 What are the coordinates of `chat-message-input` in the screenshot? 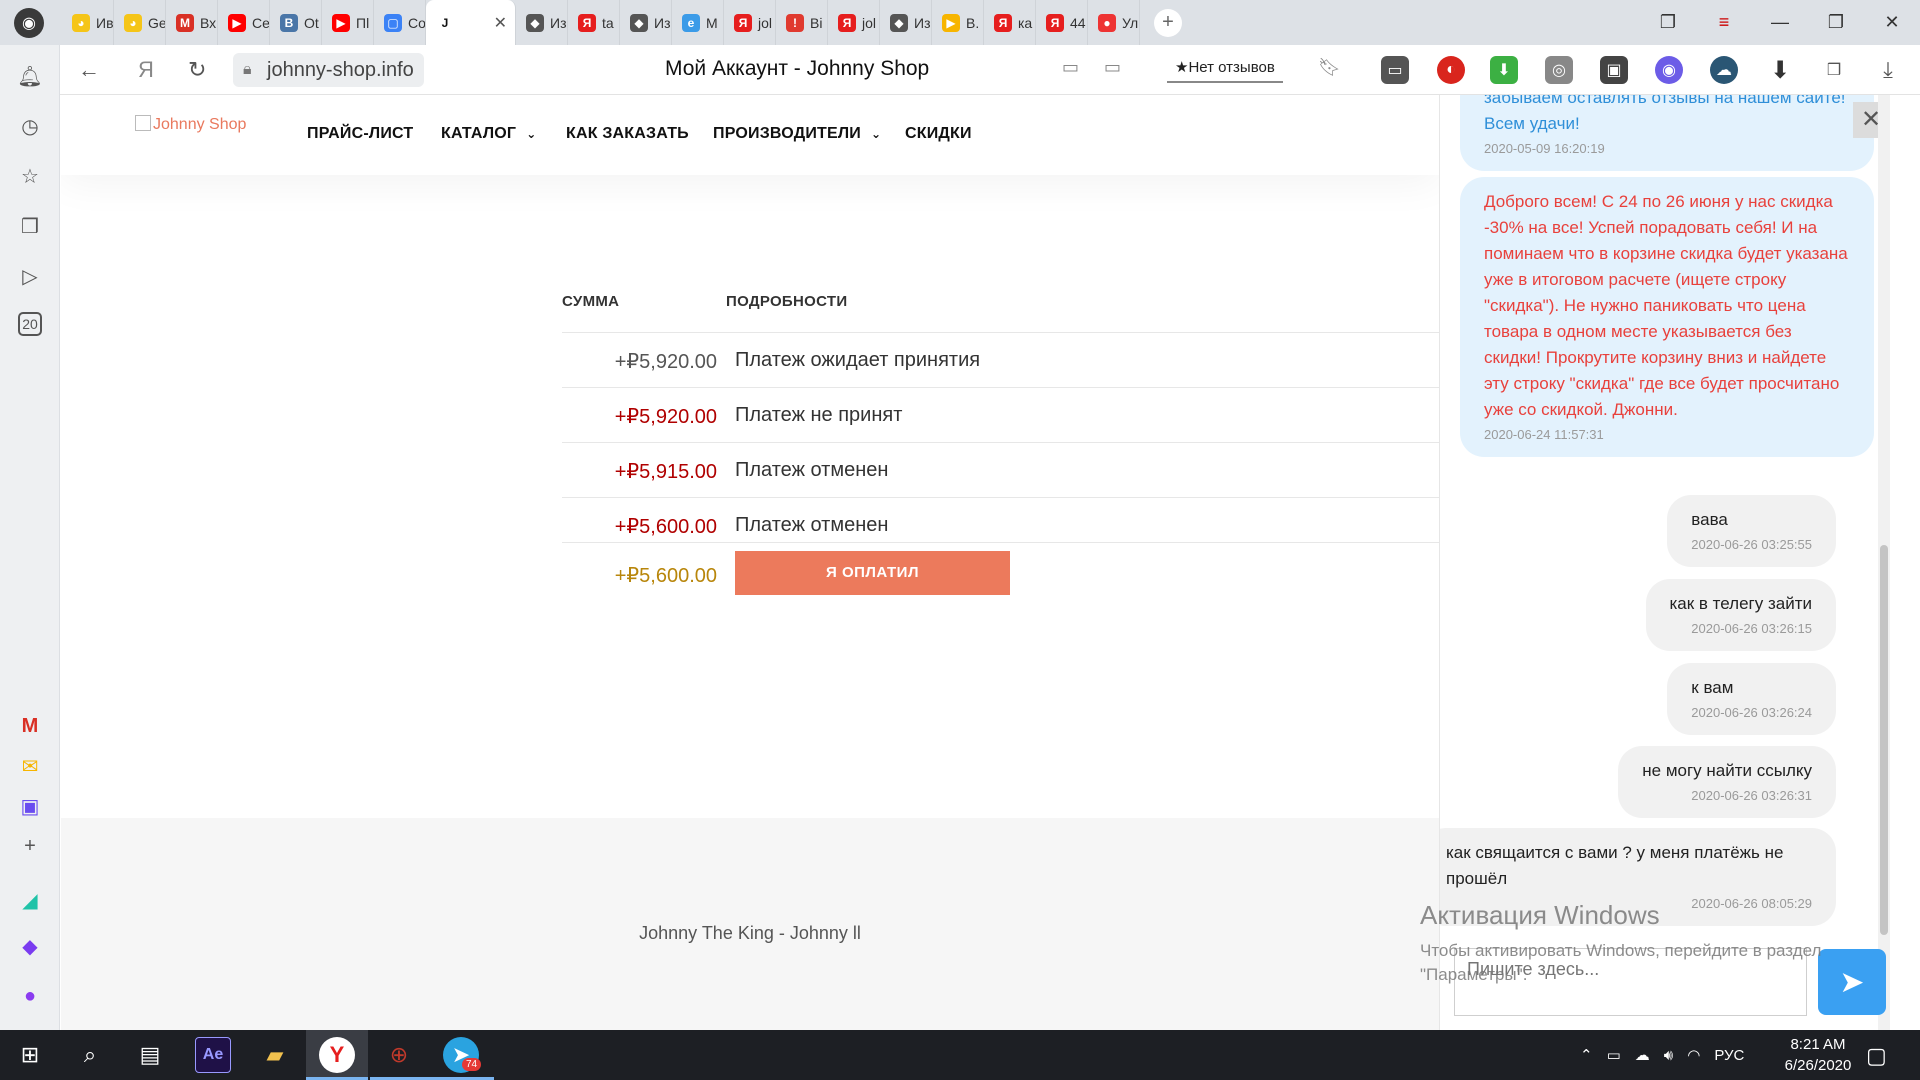 It's located at (1630, 982).